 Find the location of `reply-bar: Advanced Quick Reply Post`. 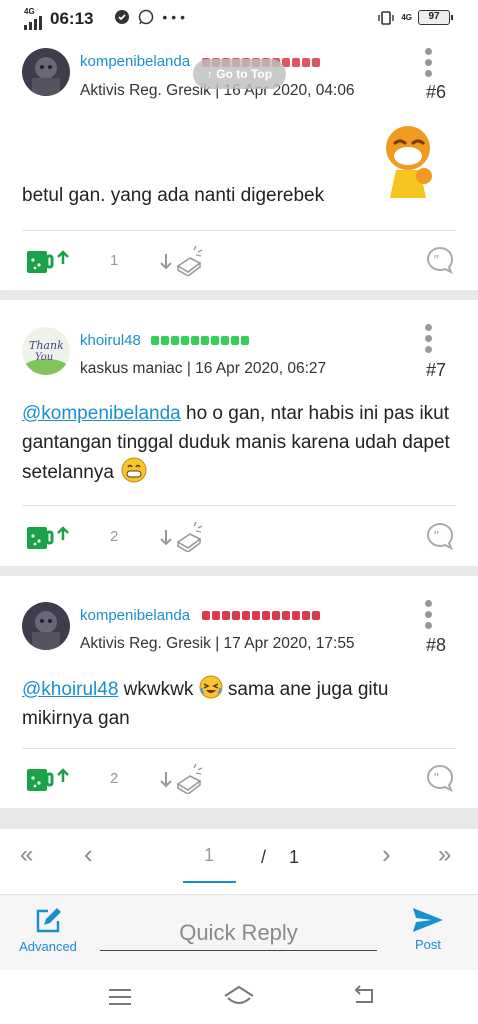

reply-bar: Advanced Quick Reply Post is located at coordinates (239, 932).